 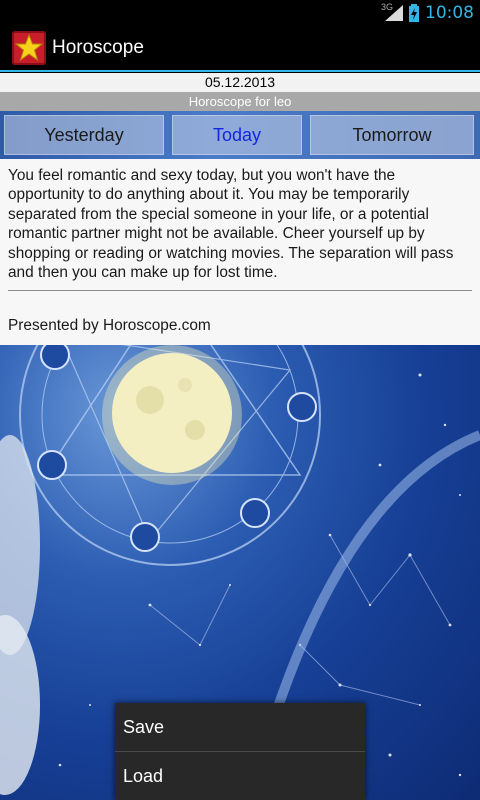 What do you see at coordinates (240, 101) in the screenshot?
I see `sign-label: Horoscope for leo` at bounding box center [240, 101].